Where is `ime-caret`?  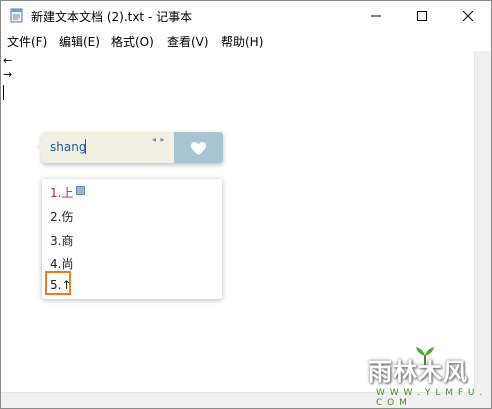
ime-caret is located at coordinates (85, 146).